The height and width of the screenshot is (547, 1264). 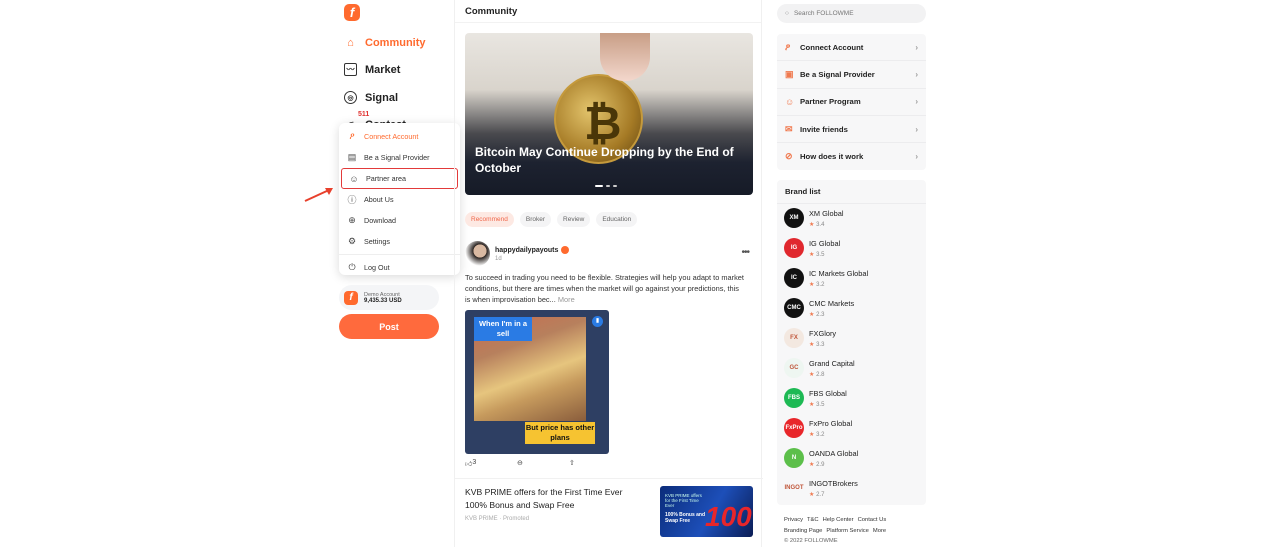 What do you see at coordinates (794, 308) in the screenshot?
I see `brand-logo: CMC` at bounding box center [794, 308].